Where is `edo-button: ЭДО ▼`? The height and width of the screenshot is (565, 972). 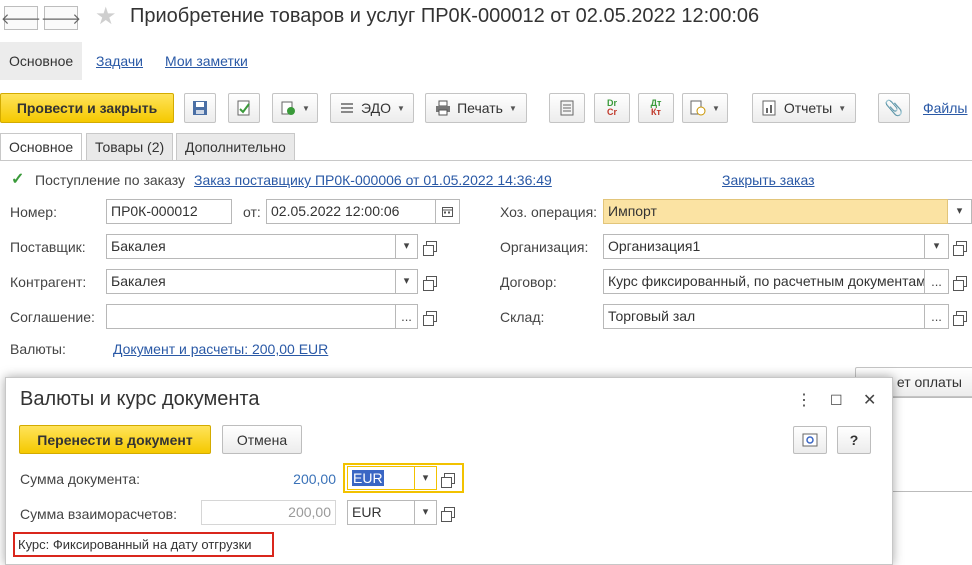
edo-button: ЭДО ▼ is located at coordinates (372, 108).